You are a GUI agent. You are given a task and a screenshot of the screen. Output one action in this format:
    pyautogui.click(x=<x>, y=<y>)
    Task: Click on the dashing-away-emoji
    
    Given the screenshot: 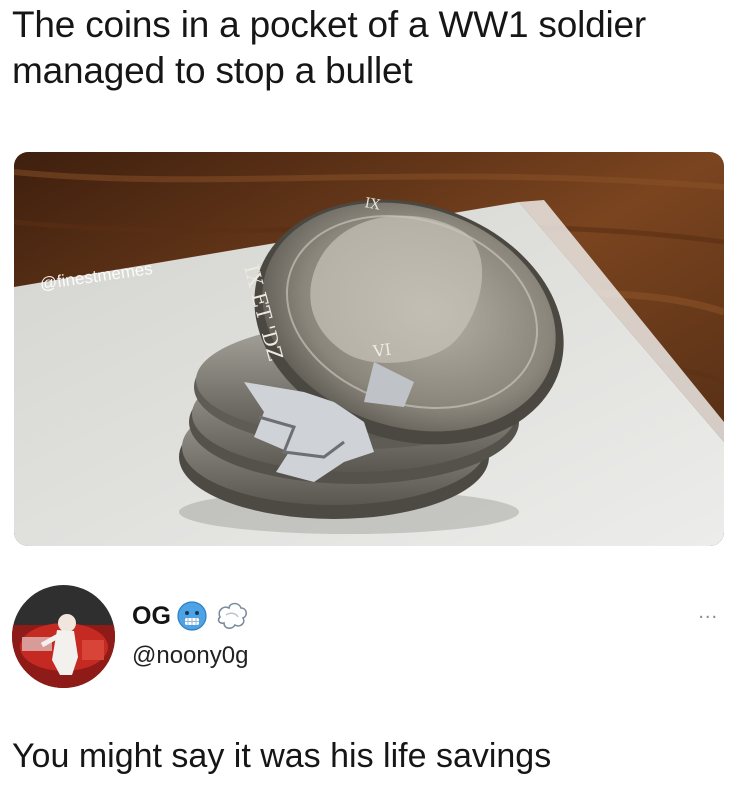 What is the action you would take?
    pyautogui.click(x=232, y=618)
    